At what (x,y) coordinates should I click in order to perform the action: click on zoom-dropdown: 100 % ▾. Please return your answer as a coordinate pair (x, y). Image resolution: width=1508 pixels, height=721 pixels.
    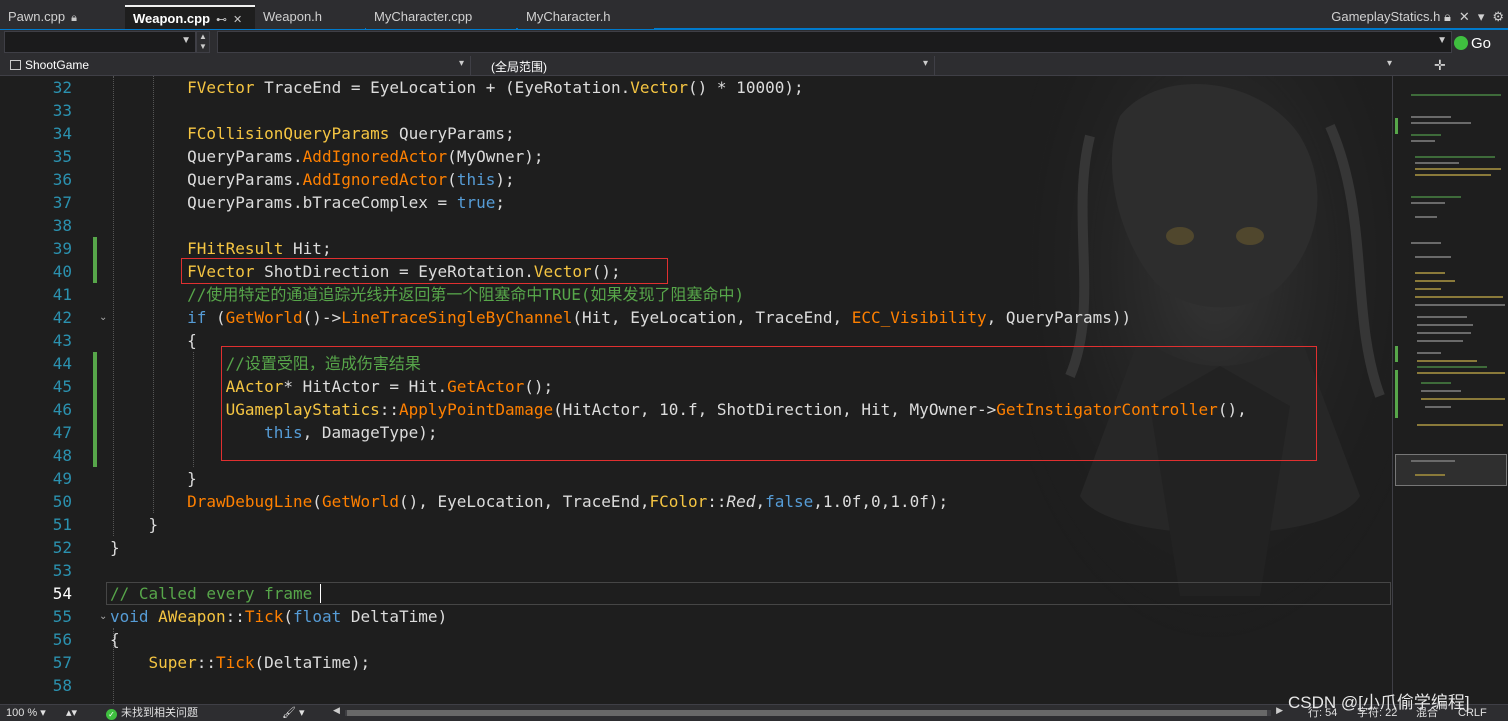
    Looking at the image, I should click on (26, 713).